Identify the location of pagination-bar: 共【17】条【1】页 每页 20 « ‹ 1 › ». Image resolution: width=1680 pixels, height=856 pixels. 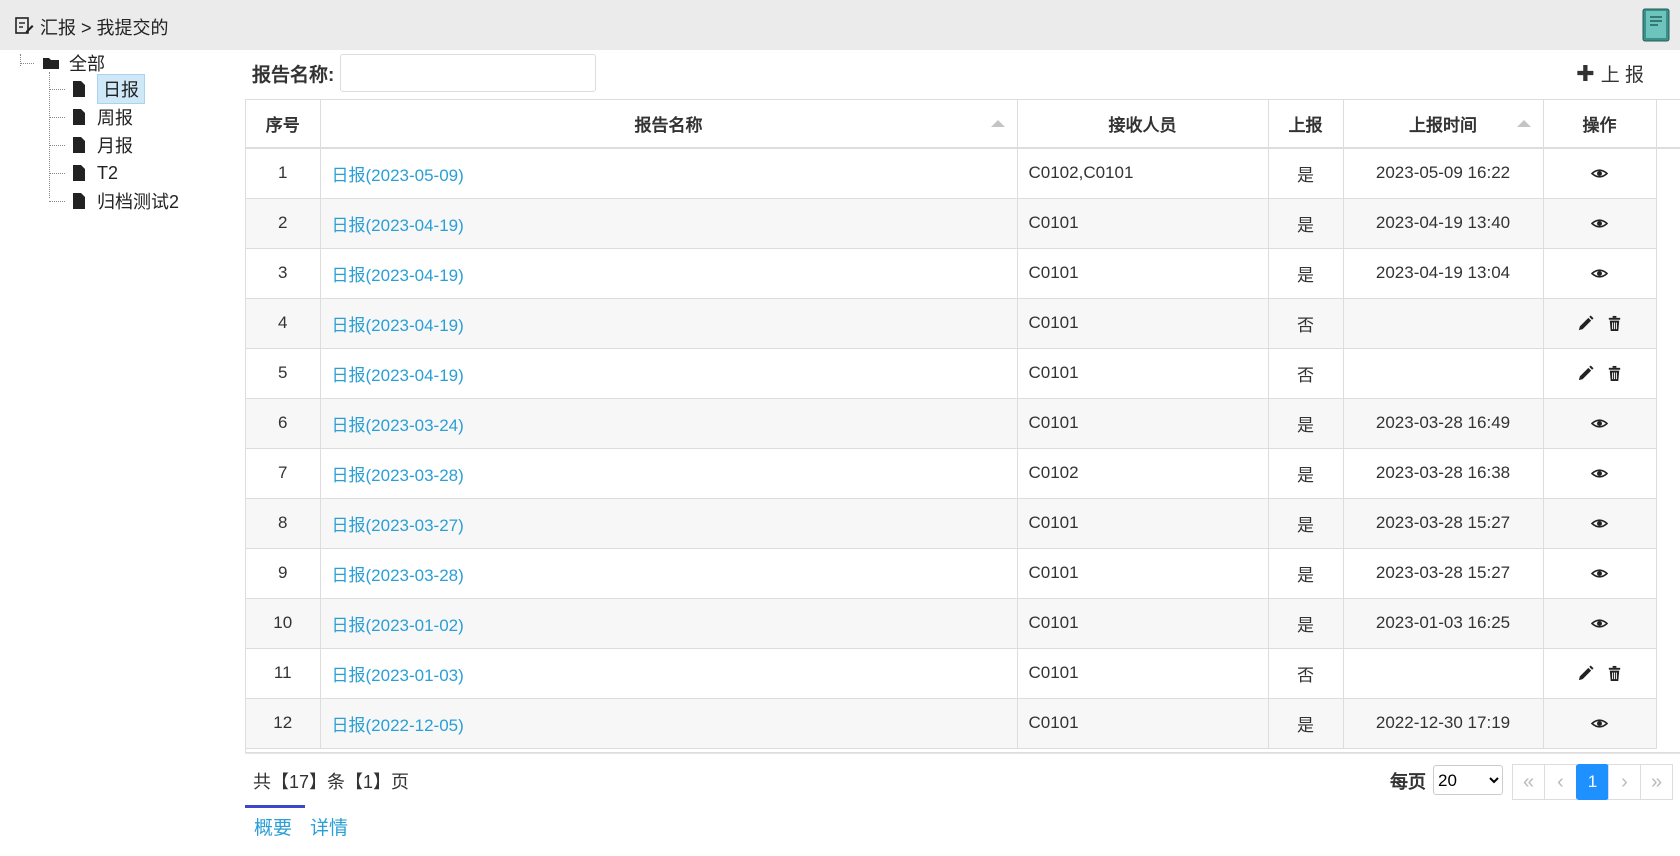
(962, 779).